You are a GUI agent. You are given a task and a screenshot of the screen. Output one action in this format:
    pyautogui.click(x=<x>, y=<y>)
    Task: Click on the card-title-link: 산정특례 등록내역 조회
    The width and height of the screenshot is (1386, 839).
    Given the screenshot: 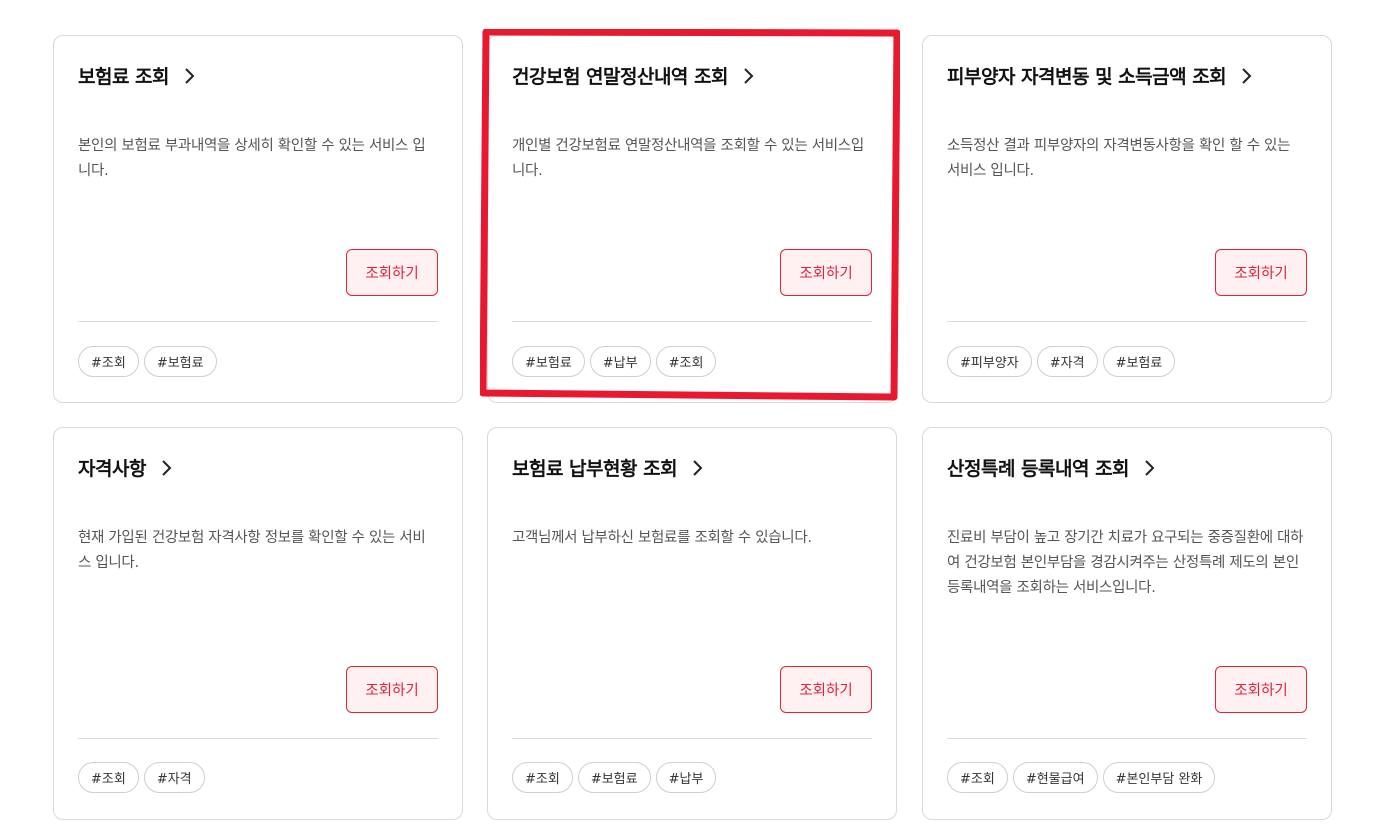 What is the action you would take?
    pyautogui.click(x=1053, y=467)
    